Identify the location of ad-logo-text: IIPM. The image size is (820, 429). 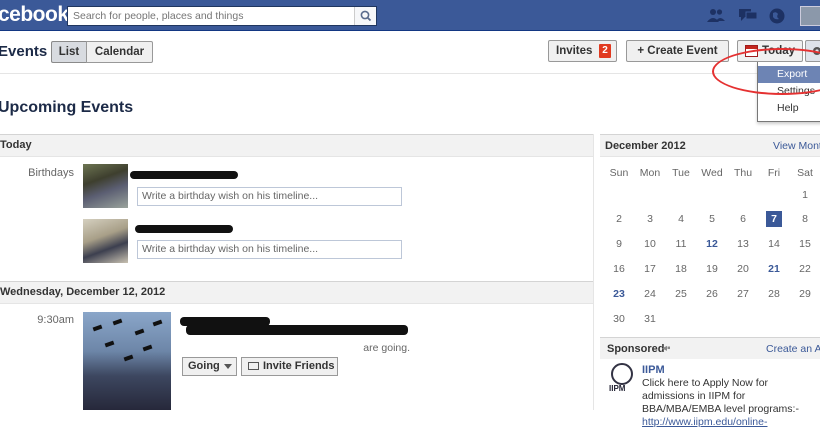
(617, 388).